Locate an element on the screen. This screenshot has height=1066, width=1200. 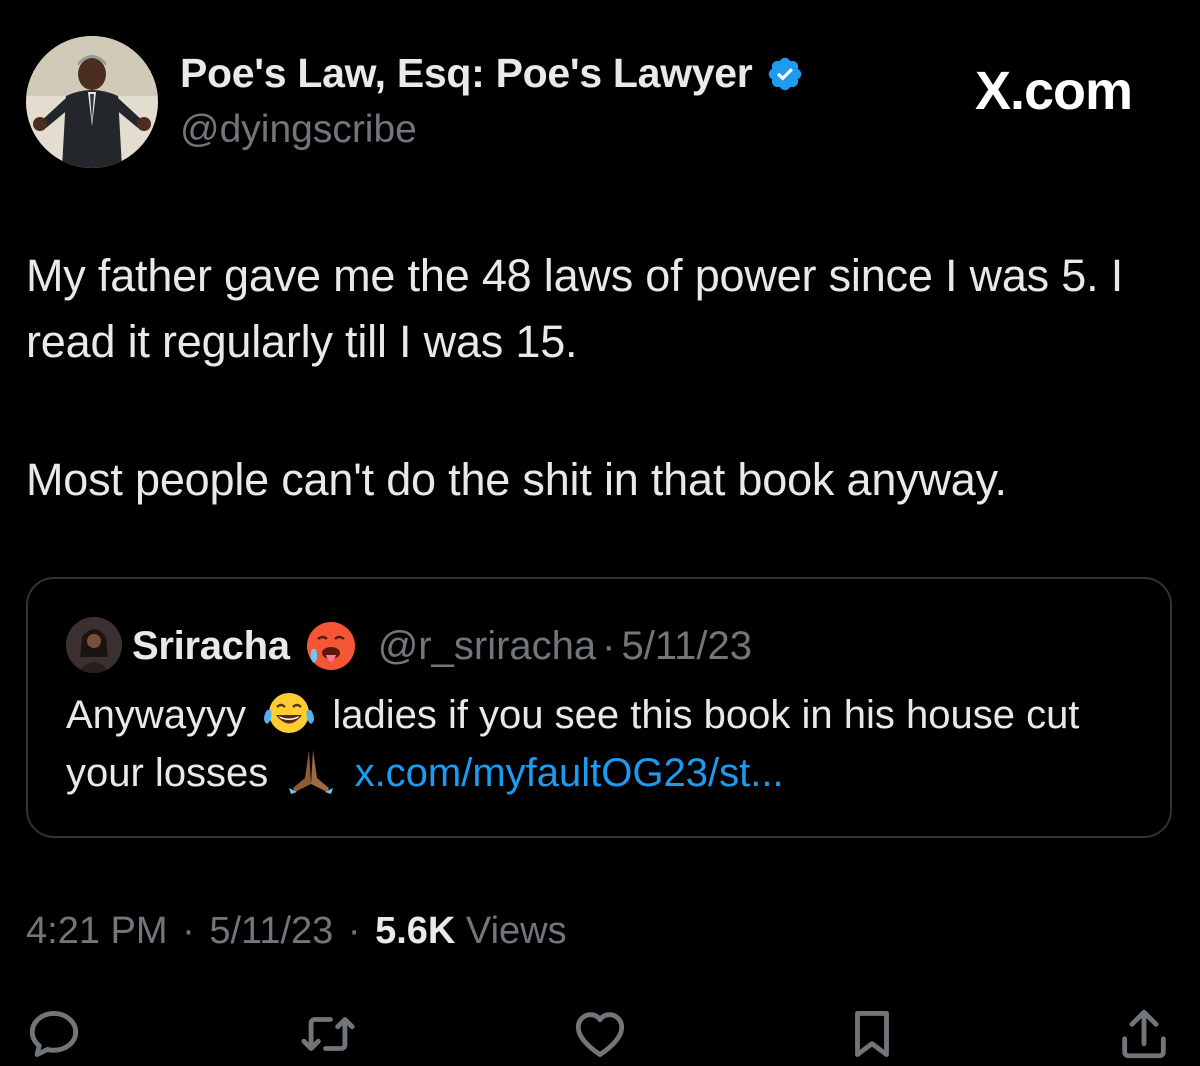
author-handle: @dyingscribe is located at coordinates (298, 130).